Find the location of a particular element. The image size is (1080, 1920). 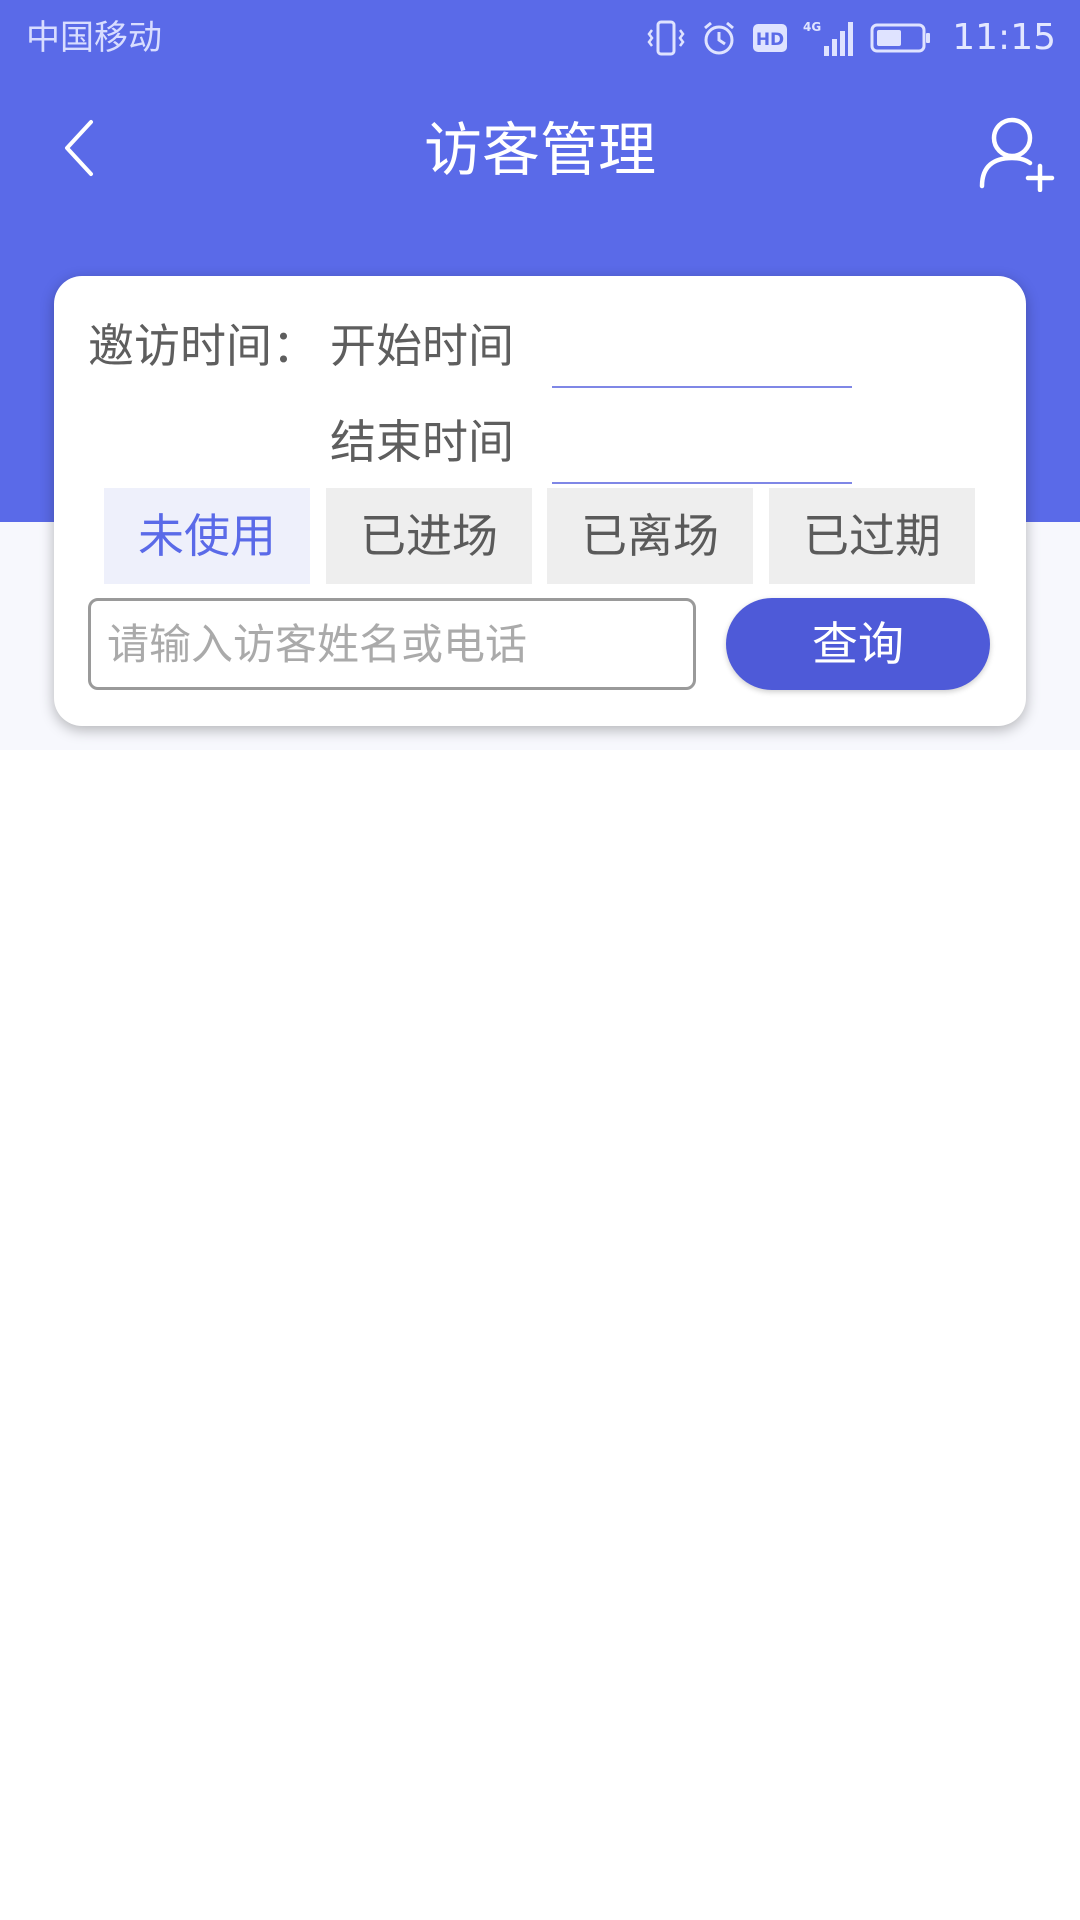

status-icons: HD 4G 11:15 is located at coordinates (851, 38).